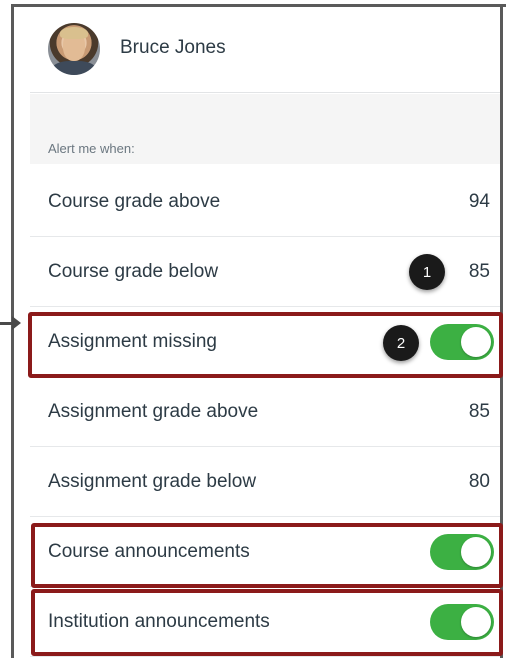  I want to click on institution-announcements-toggle, so click(462, 621).